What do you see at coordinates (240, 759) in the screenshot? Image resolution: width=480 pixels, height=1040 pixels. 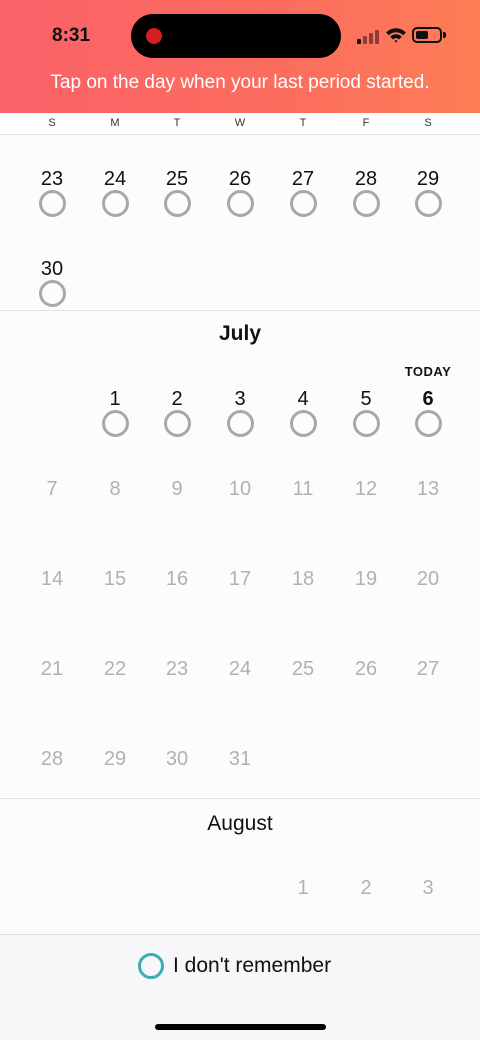 I see `calendar-day: 31` at bounding box center [240, 759].